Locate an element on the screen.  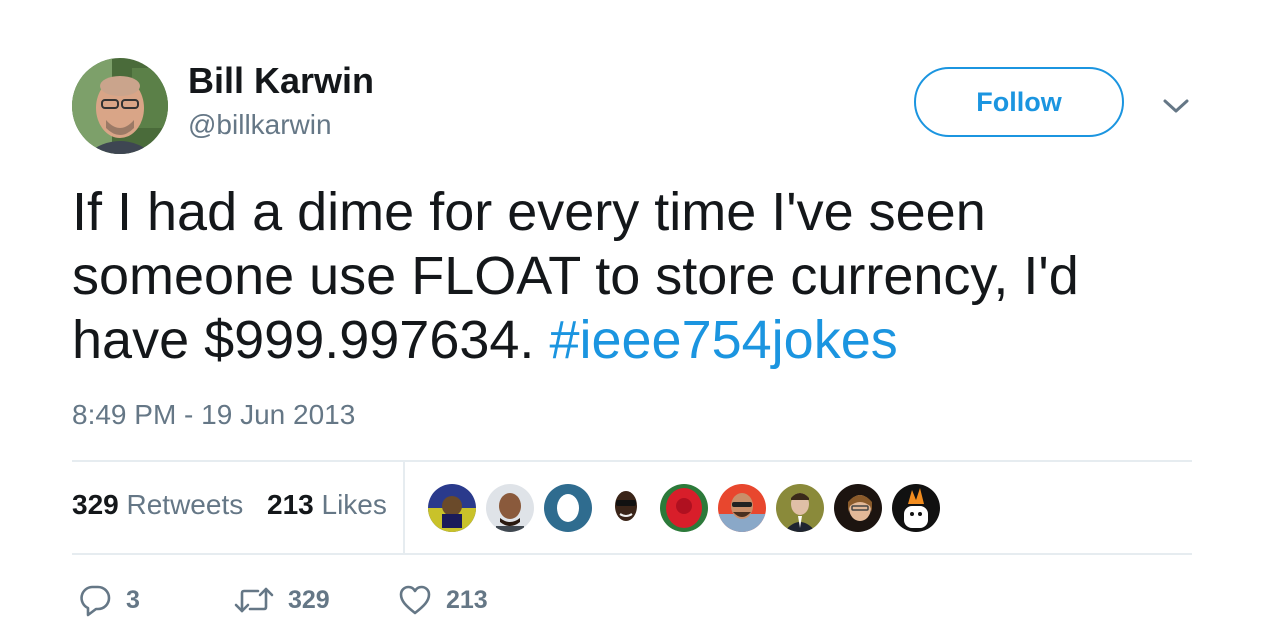
tweet-stats: 329 Retweets 213 Likes is located at coordinates (229, 505).